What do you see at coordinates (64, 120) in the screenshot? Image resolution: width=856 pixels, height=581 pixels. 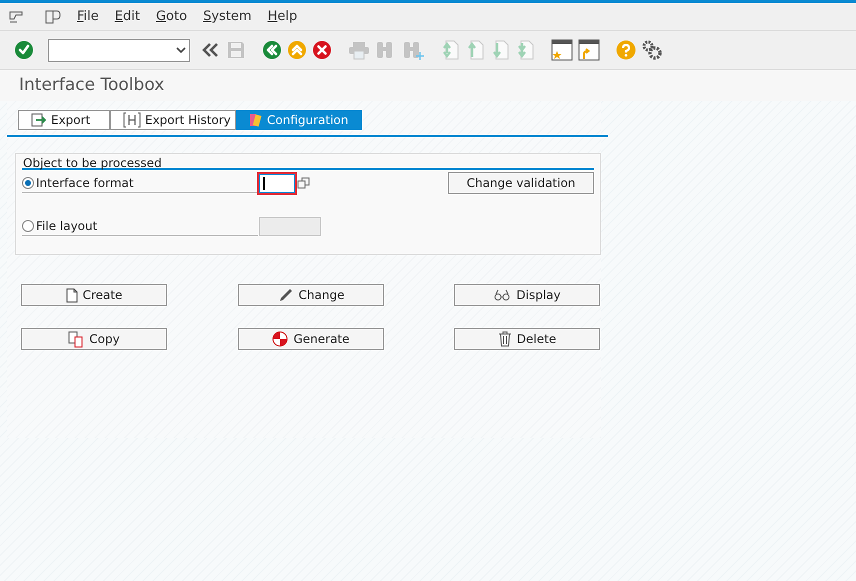 I see `tab: Export` at bounding box center [64, 120].